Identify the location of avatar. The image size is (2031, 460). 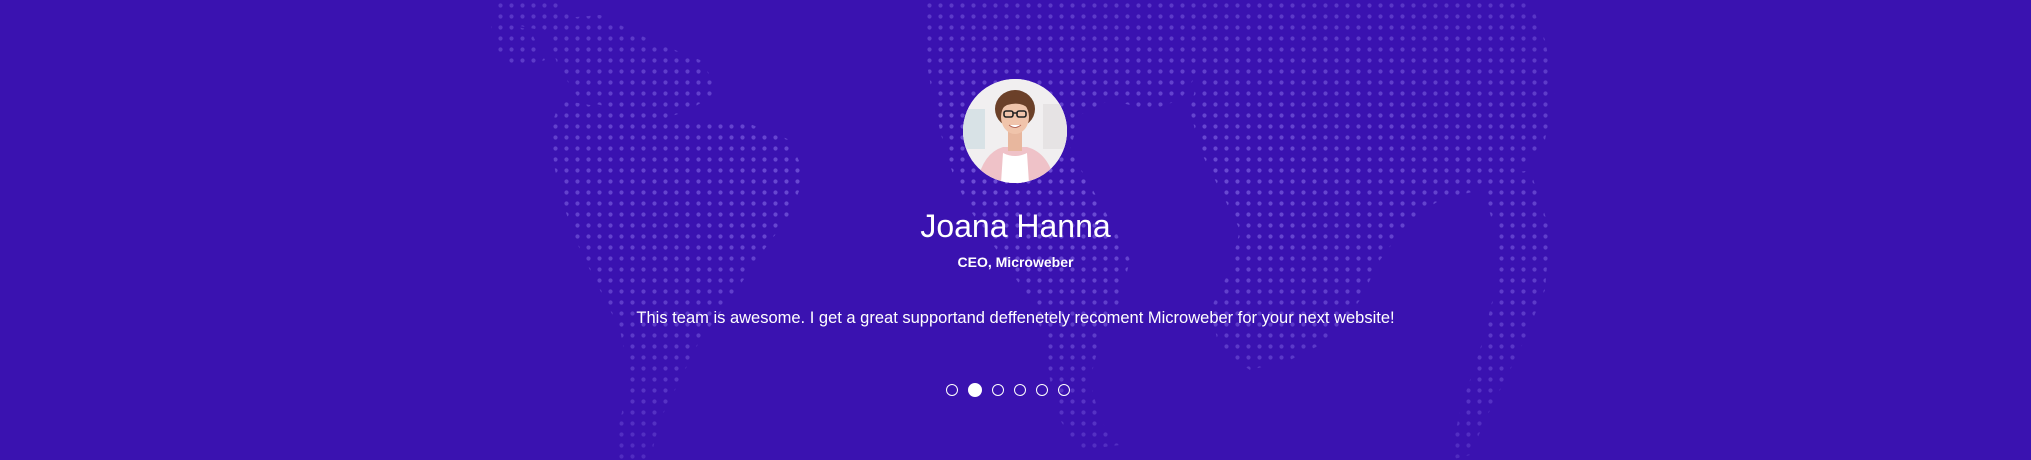
(1015, 131).